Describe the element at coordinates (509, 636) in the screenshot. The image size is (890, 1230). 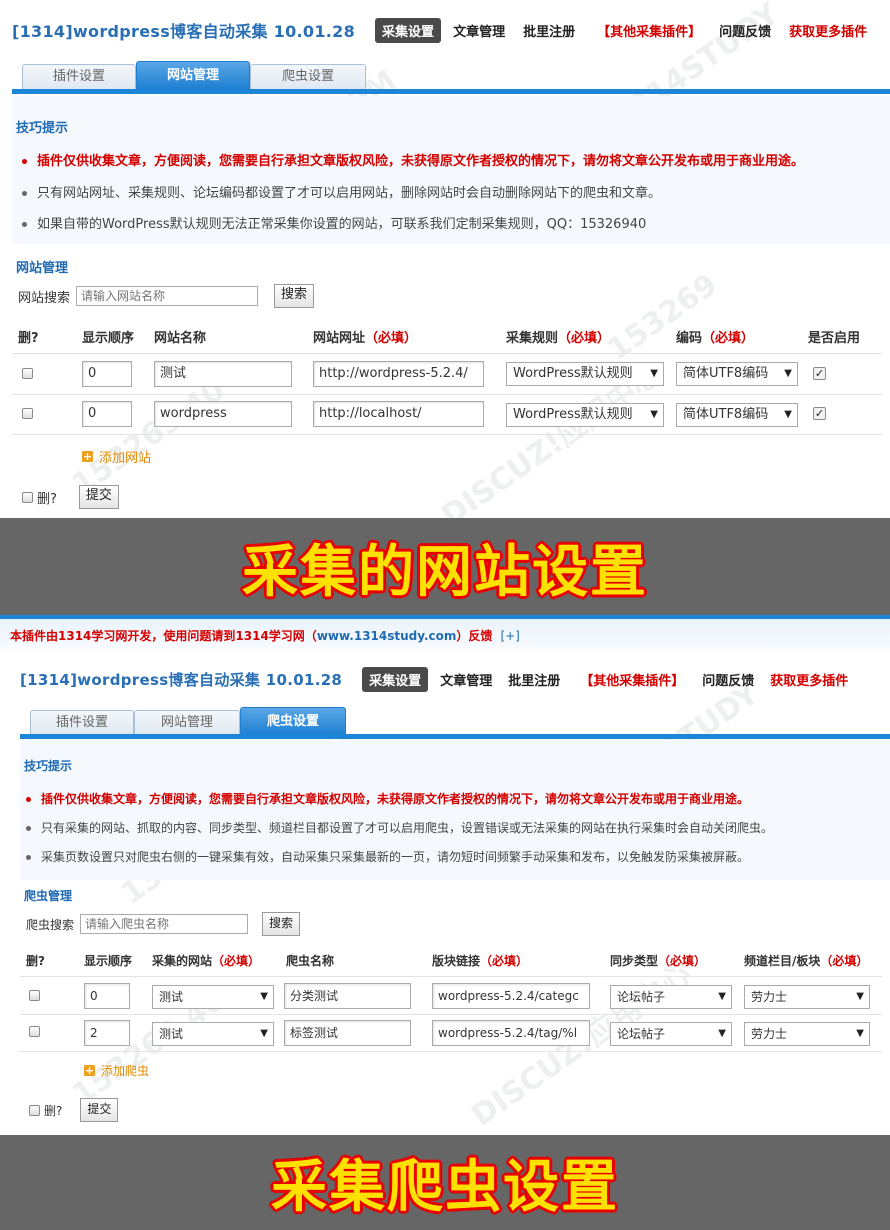
I see `notice-expand-link: [+]` at that location.